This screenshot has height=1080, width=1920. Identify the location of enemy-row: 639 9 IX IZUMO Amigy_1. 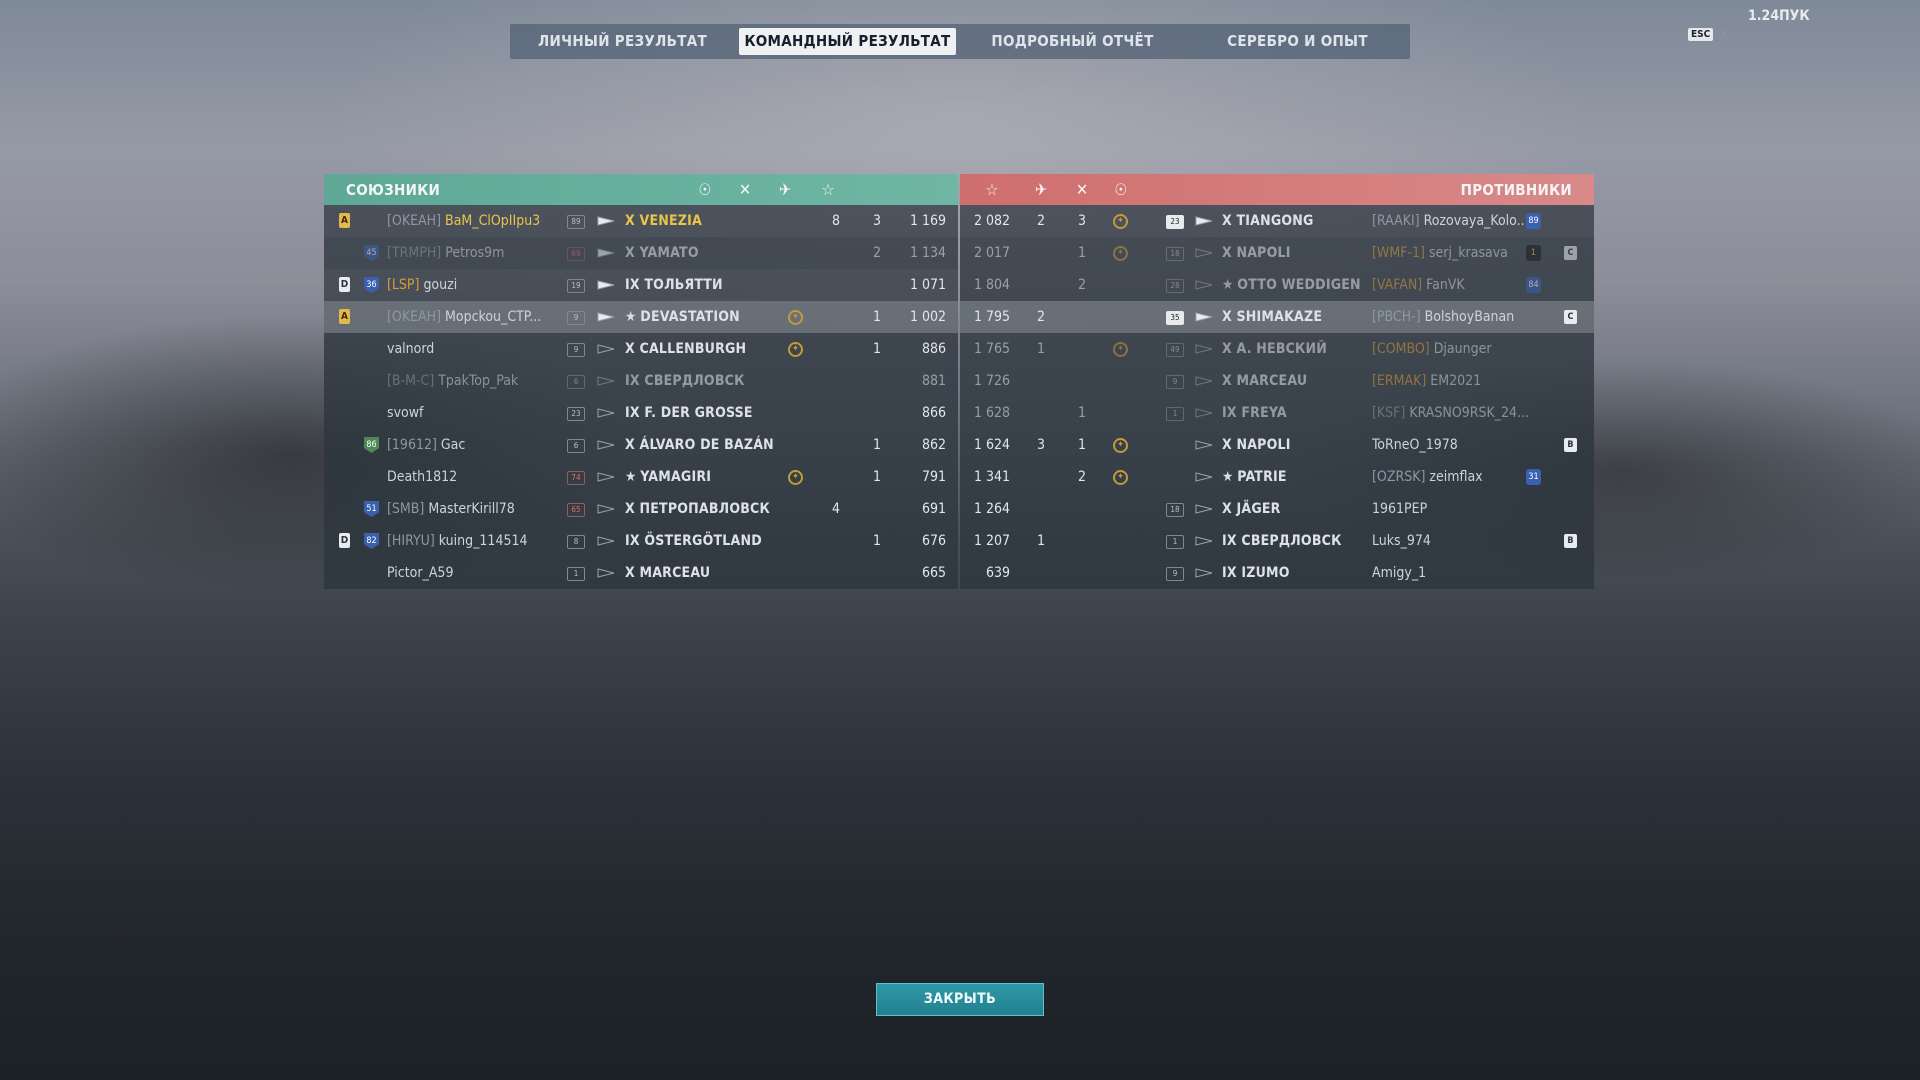
(1277, 573).